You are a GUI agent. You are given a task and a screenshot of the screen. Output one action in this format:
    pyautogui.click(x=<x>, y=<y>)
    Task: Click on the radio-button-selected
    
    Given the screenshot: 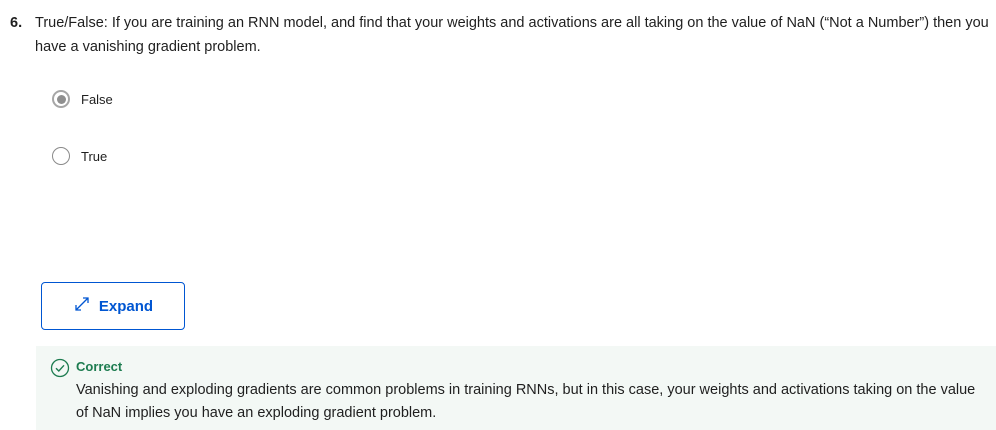 What is the action you would take?
    pyautogui.click(x=61, y=99)
    